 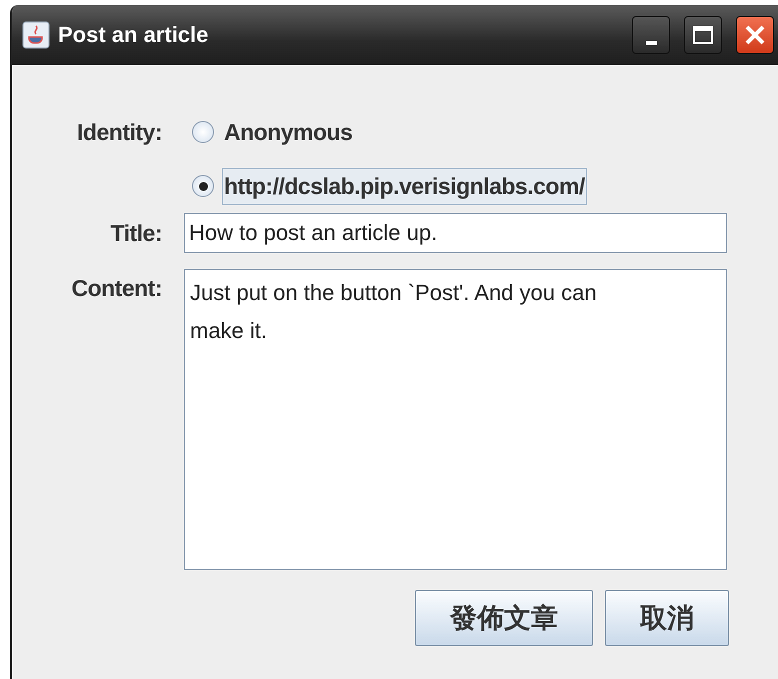 I want to click on content-label: Content:, so click(x=116, y=288).